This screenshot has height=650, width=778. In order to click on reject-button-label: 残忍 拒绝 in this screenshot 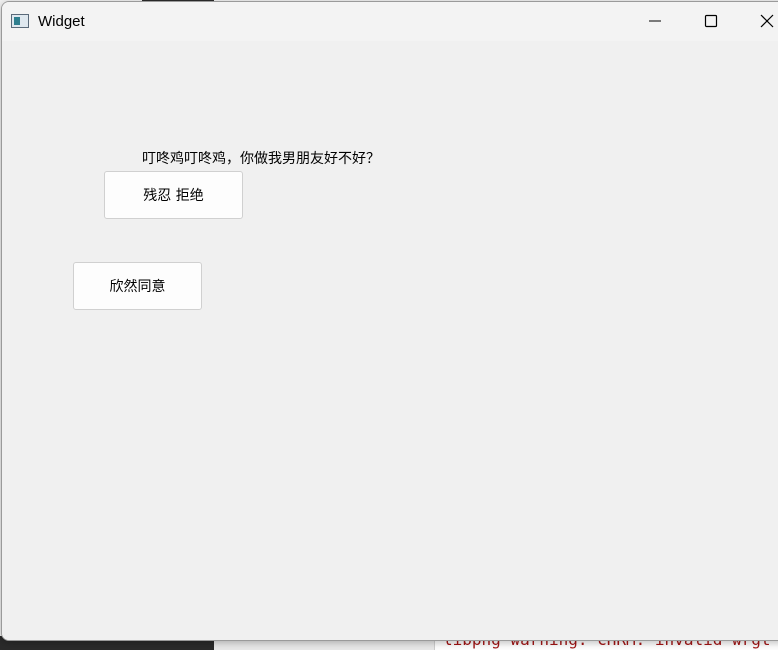, I will do `click(173, 196)`.